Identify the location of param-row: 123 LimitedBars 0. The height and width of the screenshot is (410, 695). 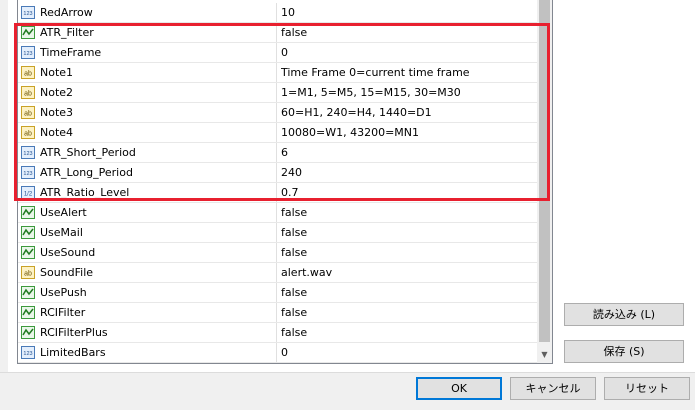
(277, 353).